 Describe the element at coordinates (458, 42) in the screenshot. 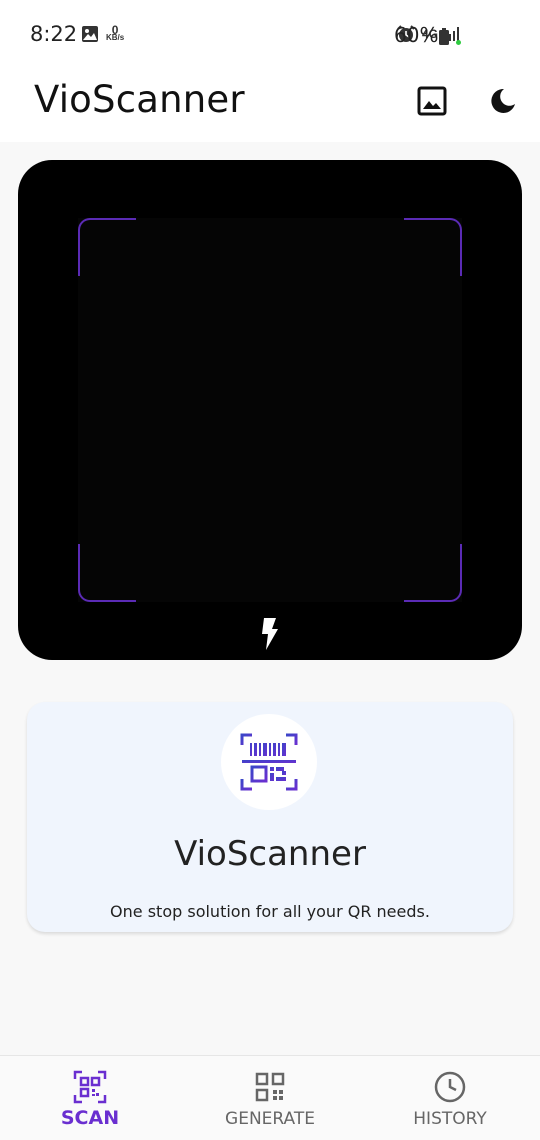

I see `privacy-indicator-dot` at that location.